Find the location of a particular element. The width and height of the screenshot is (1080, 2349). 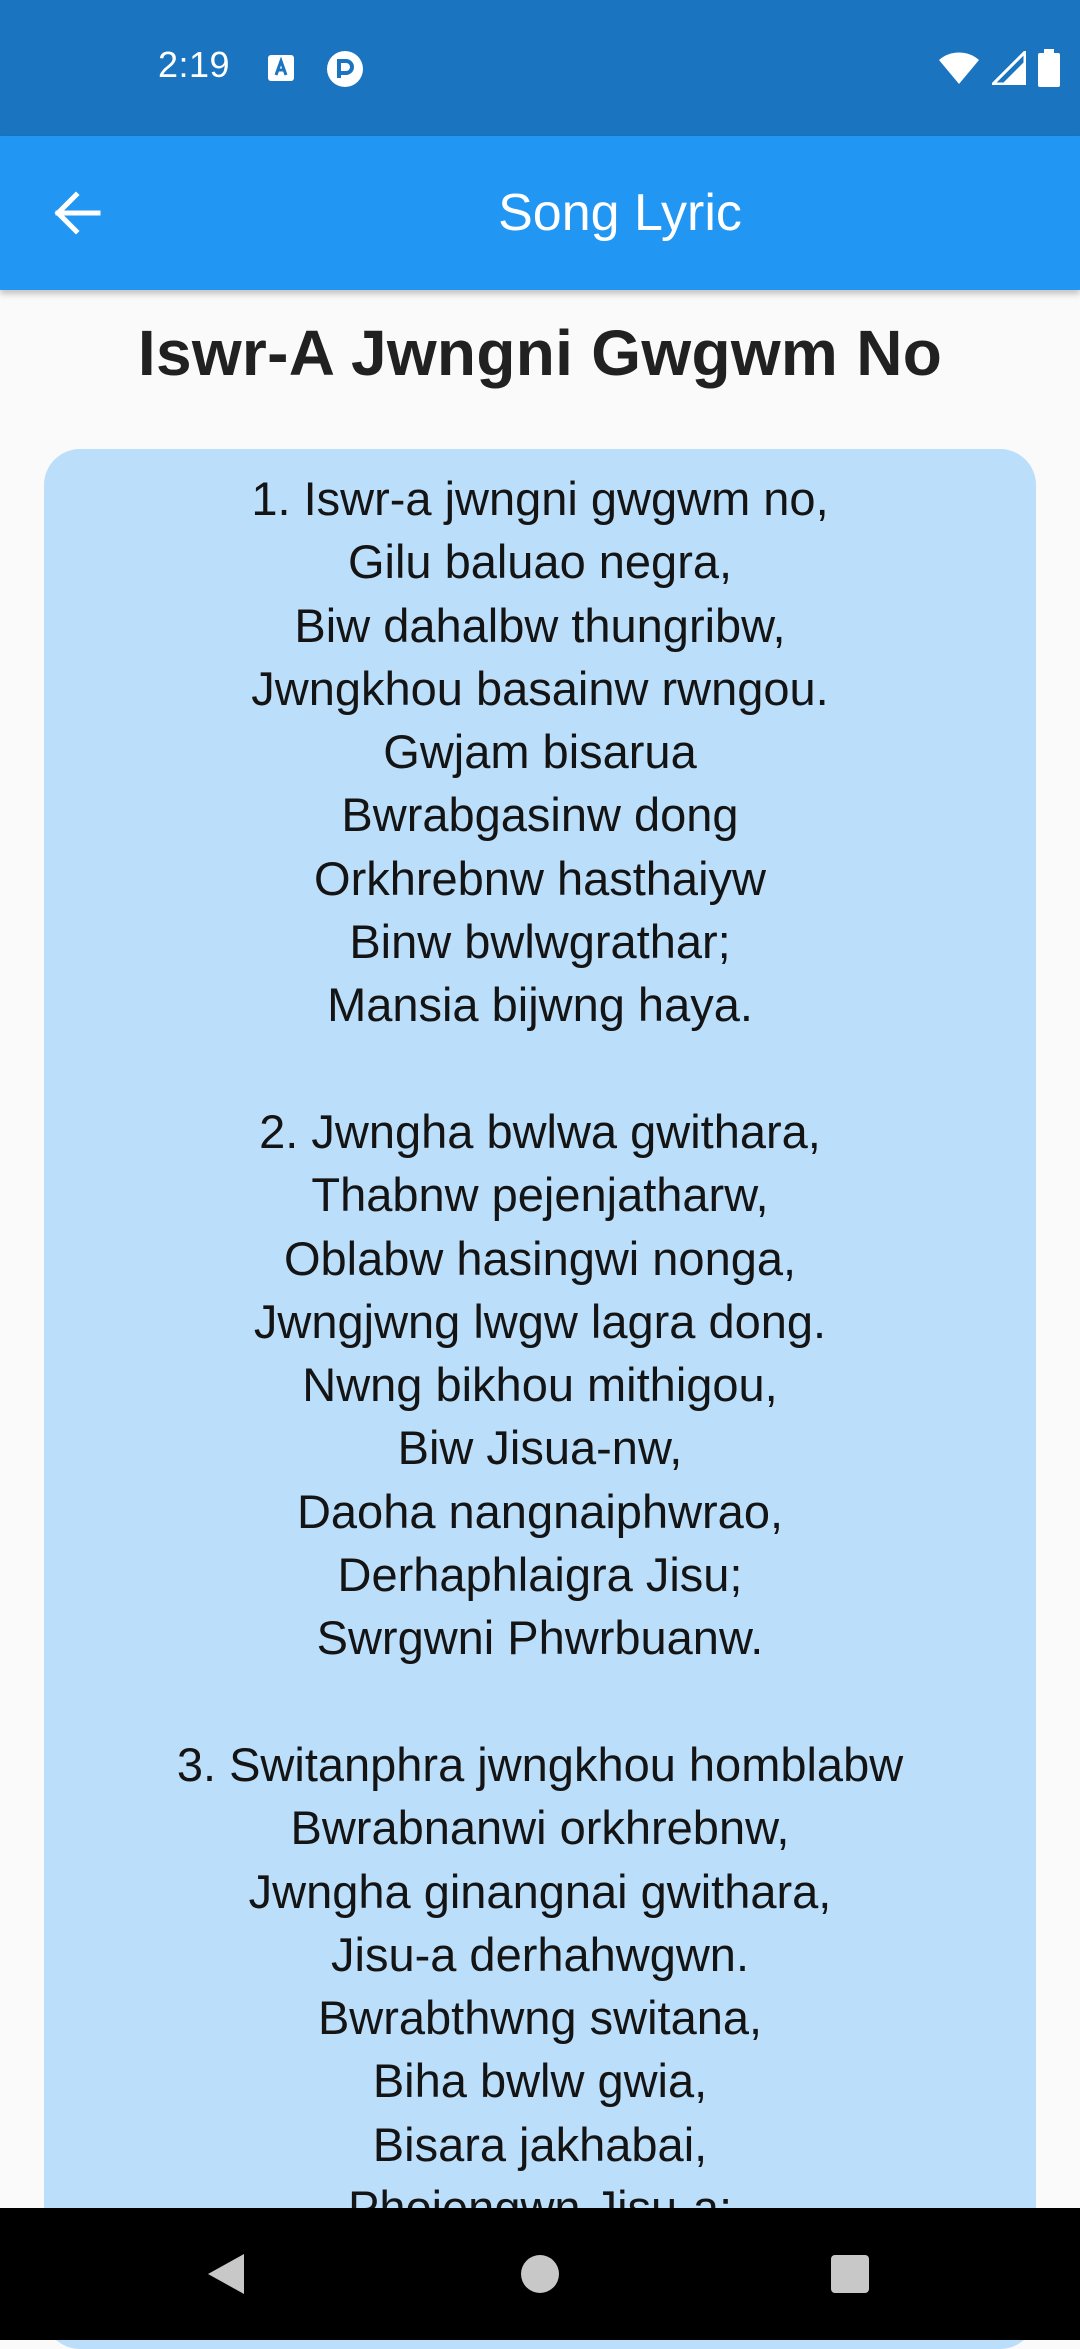

signal-icon is located at coordinates (1009, 68).